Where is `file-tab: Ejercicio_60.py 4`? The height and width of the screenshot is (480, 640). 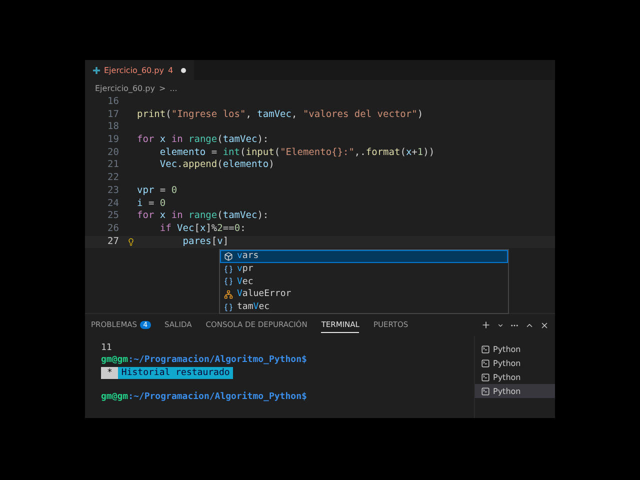 file-tab: Ejercicio_60.py 4 is located at coordinates (139, 70).